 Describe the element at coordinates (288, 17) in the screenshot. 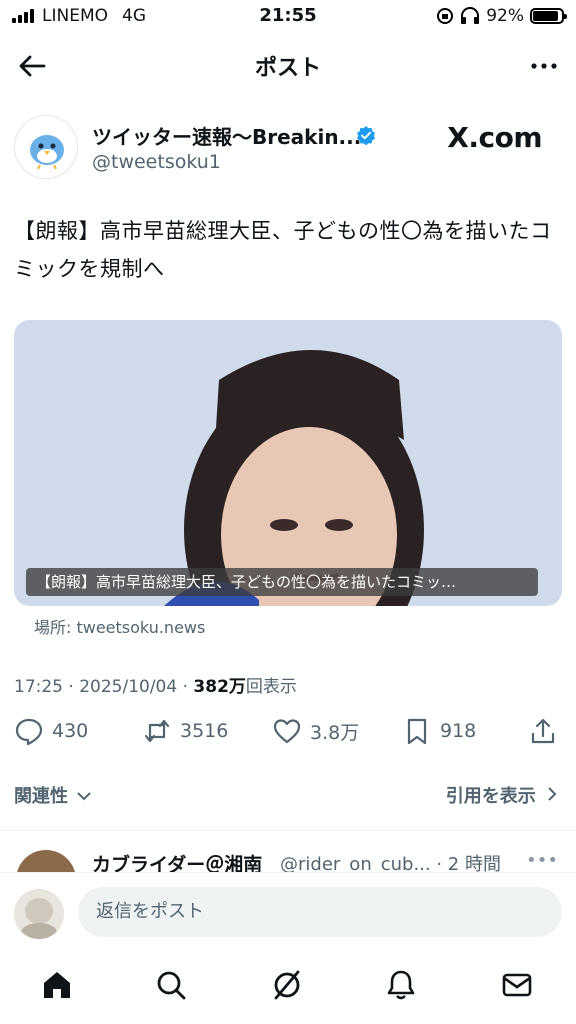

I see `status-bar: LINEMO 4G 21:55 92%` at that location.